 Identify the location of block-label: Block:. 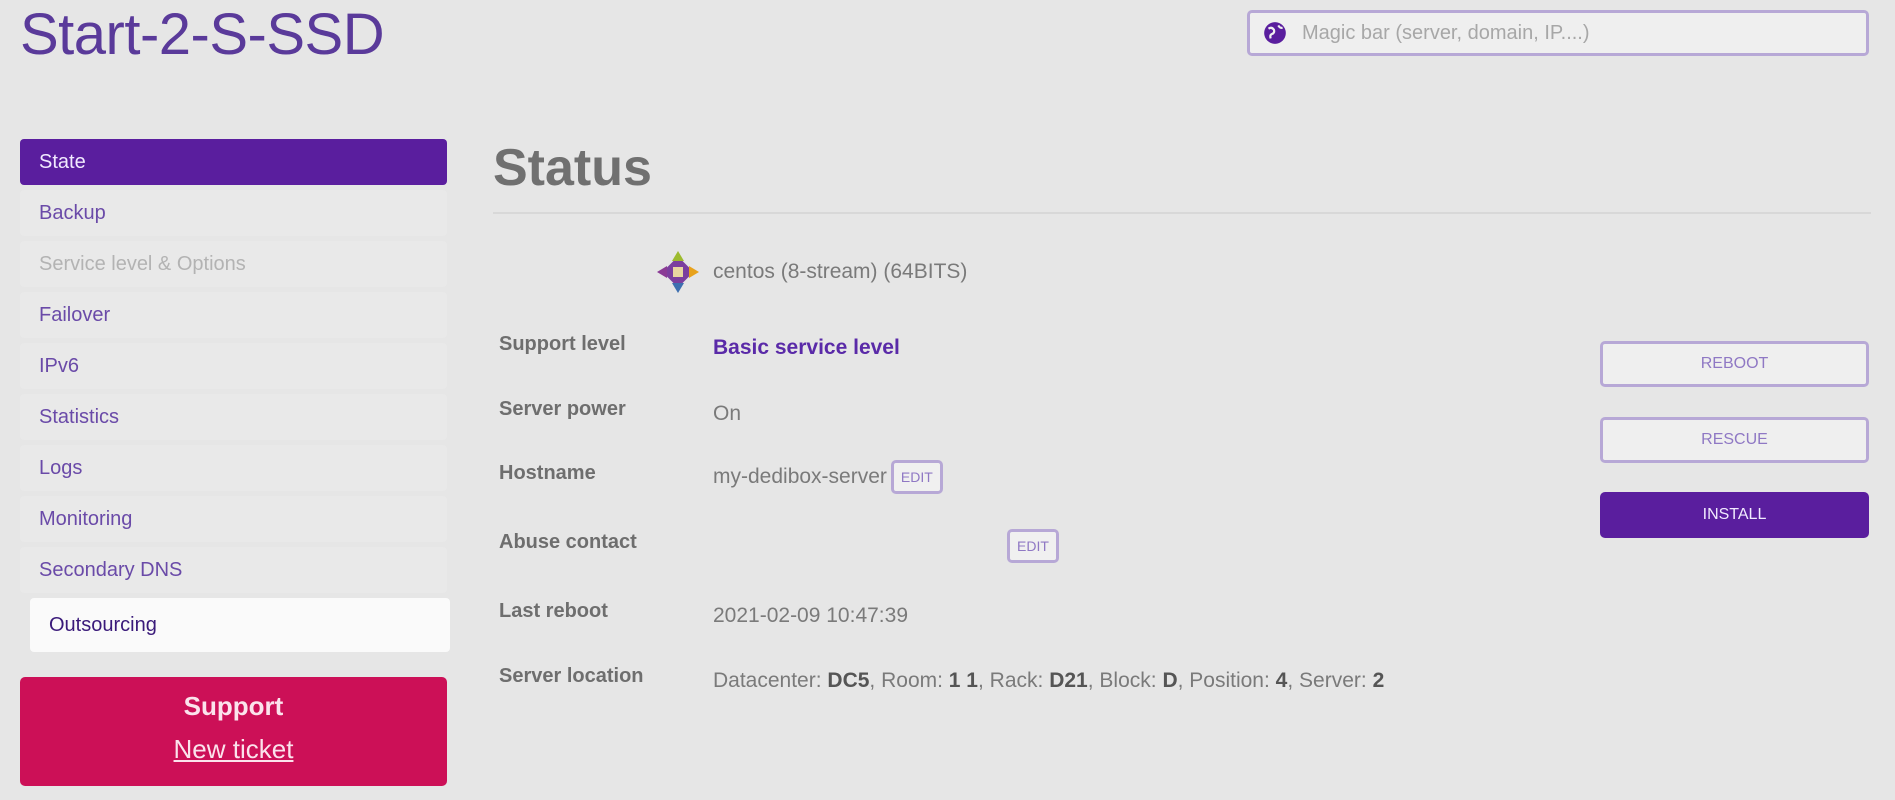
(1128, 680).